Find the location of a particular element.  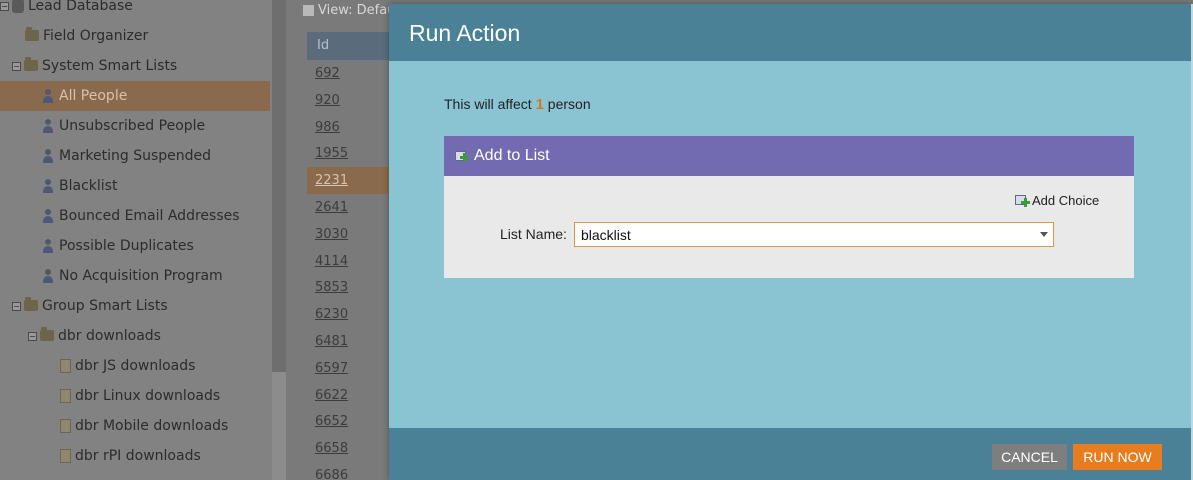

add-choice-label: Add Choice is located at coordinates (1066, 200).